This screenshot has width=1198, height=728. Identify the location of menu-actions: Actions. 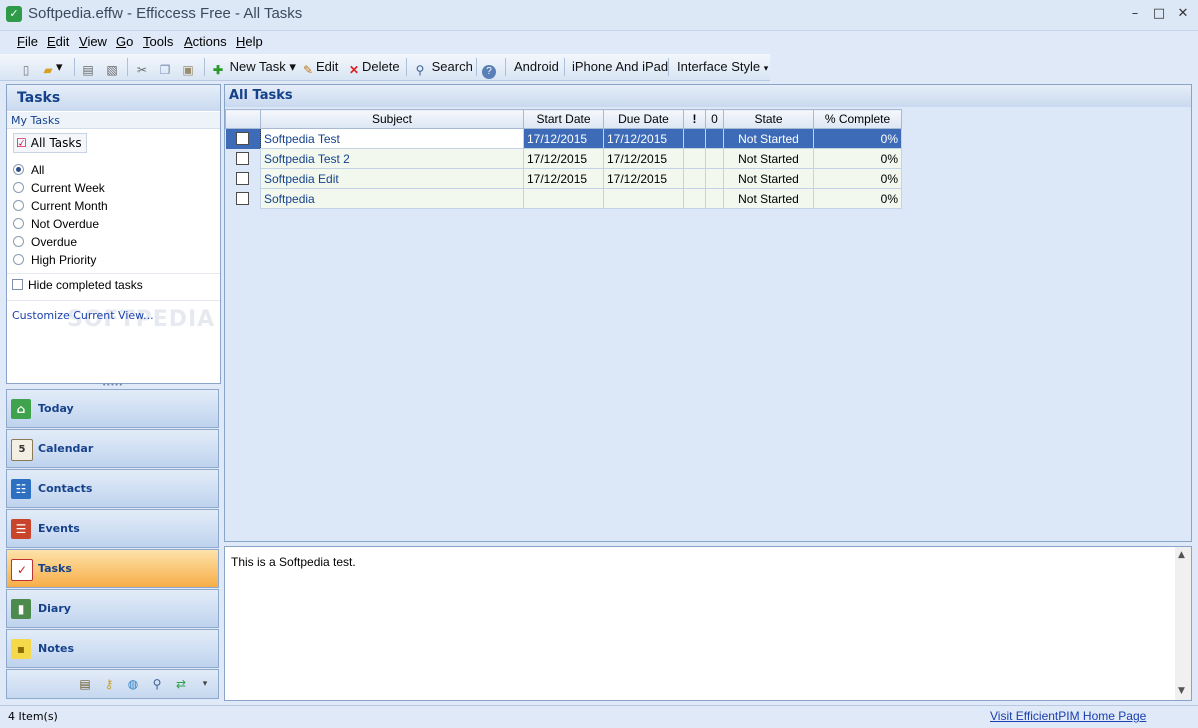
(205, 41).